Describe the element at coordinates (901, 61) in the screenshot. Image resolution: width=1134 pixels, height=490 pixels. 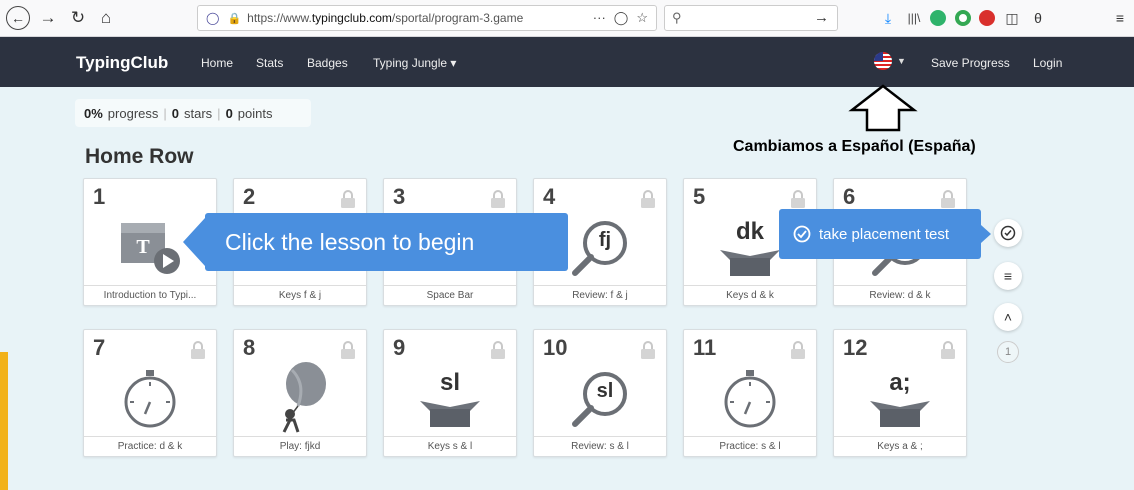
I see `chevron-down-icon: ▼` at that location.